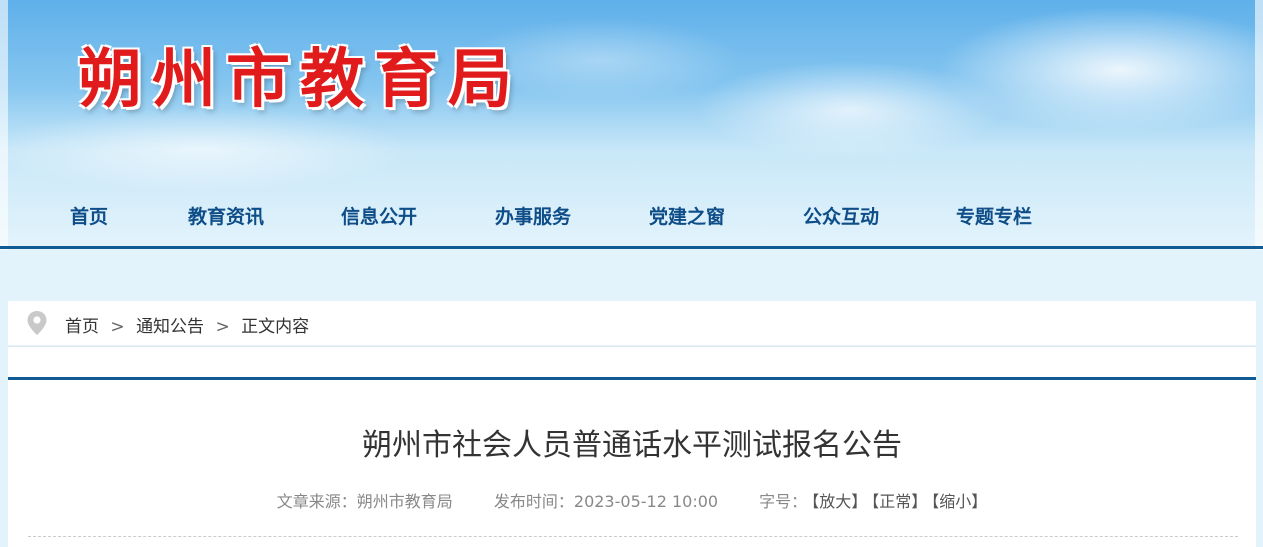  Describe the element at coordinates (841, 215) in the screenshot. I see `nav-item-public-interaction: 公众互动` at that location.